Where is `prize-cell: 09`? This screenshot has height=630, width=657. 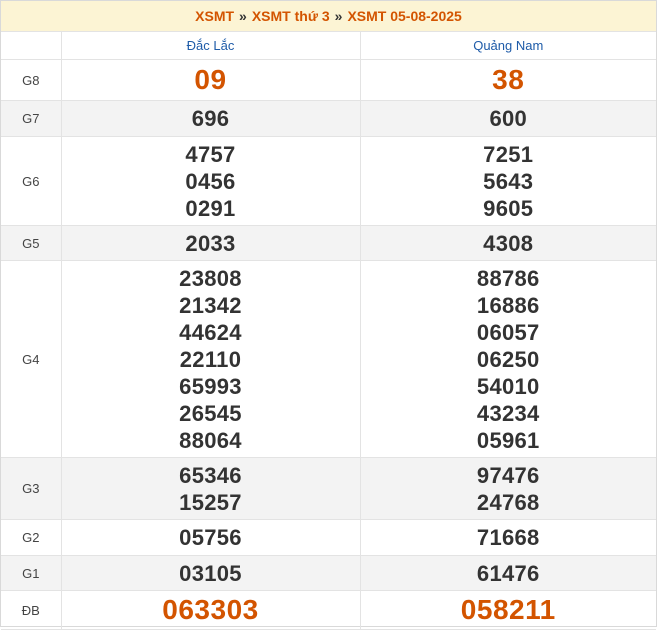
prize-cell: 09 is located at coordinates (211, 80).